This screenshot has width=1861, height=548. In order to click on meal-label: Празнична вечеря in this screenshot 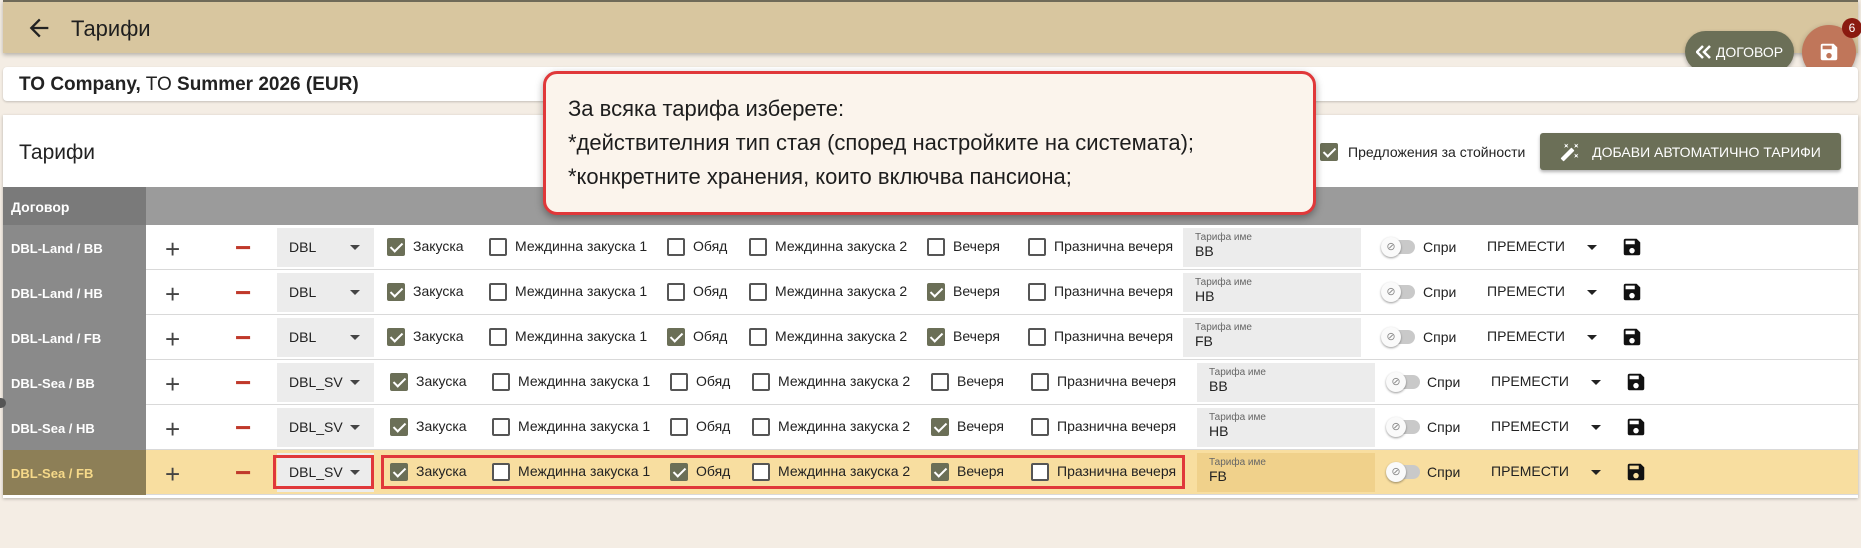, I will do `click(1114, 291)`.